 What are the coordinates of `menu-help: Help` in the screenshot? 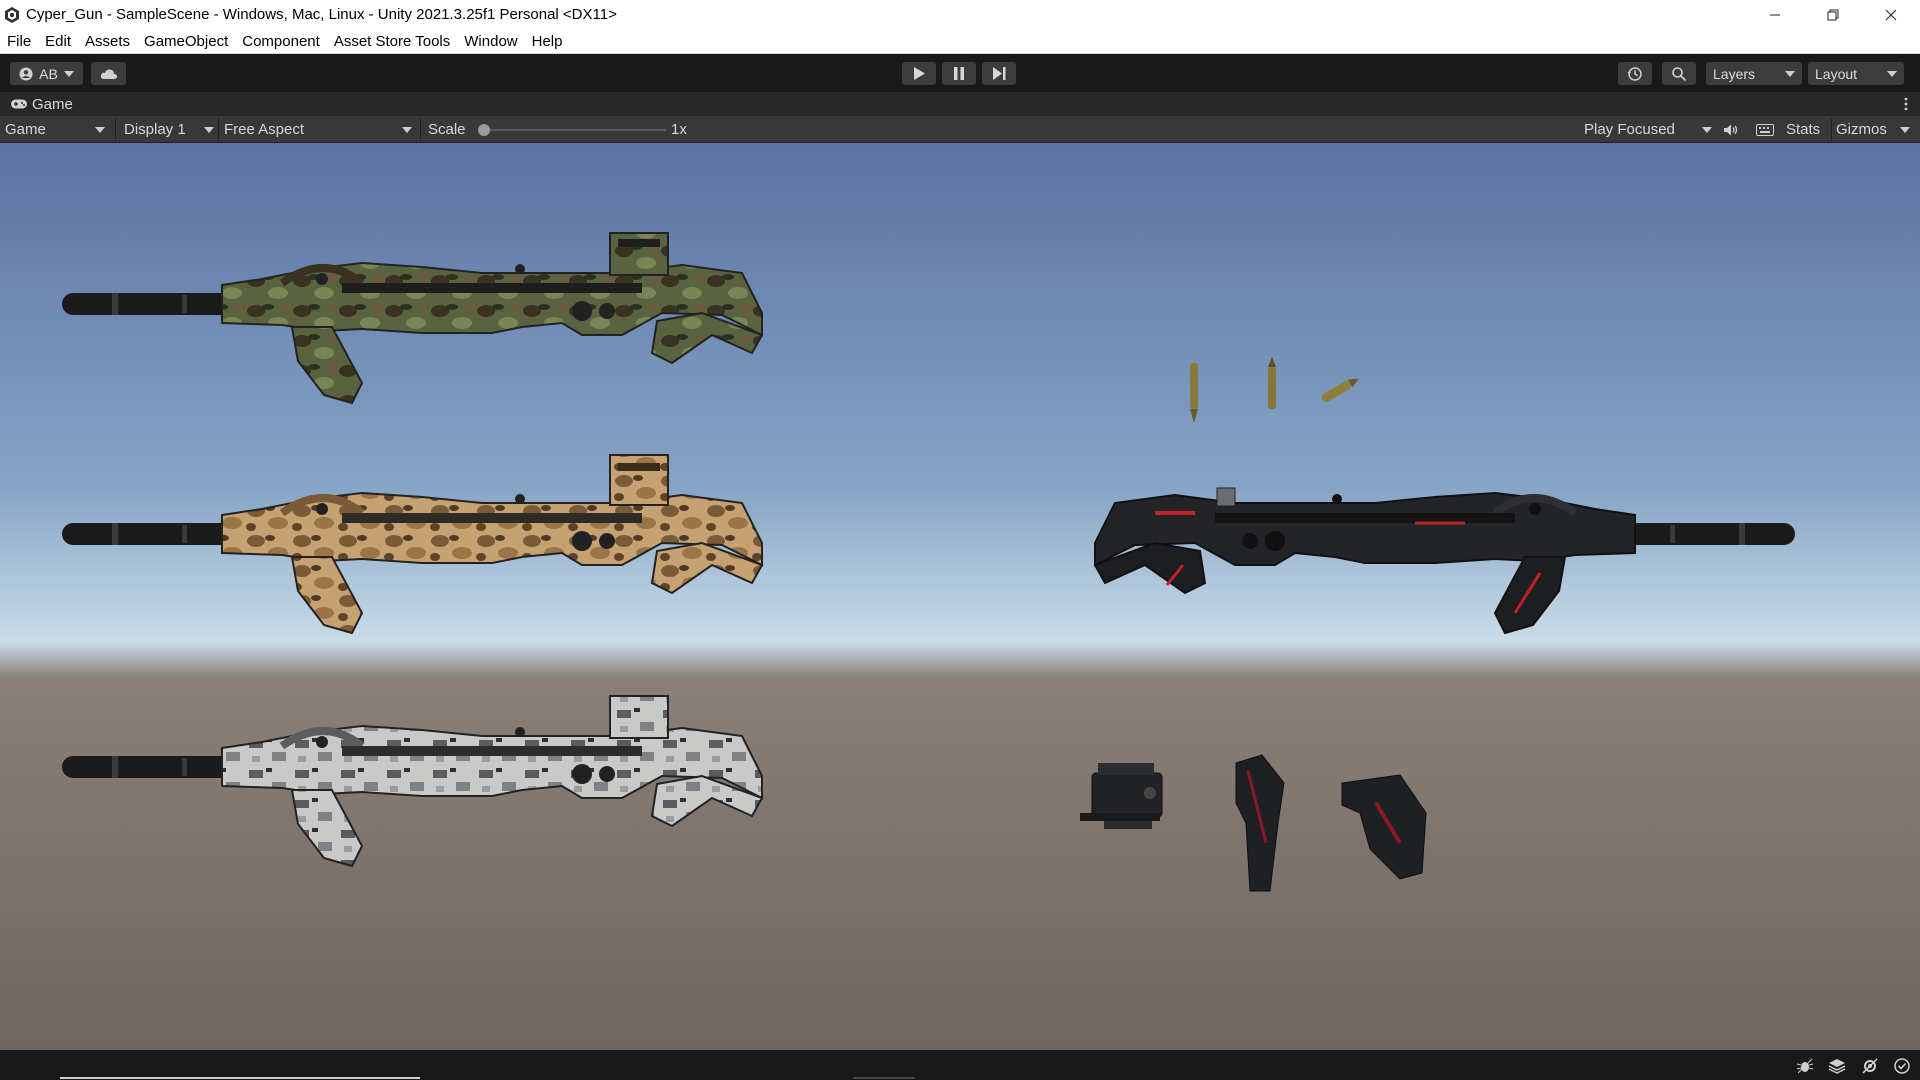 It's located at (547, 41).